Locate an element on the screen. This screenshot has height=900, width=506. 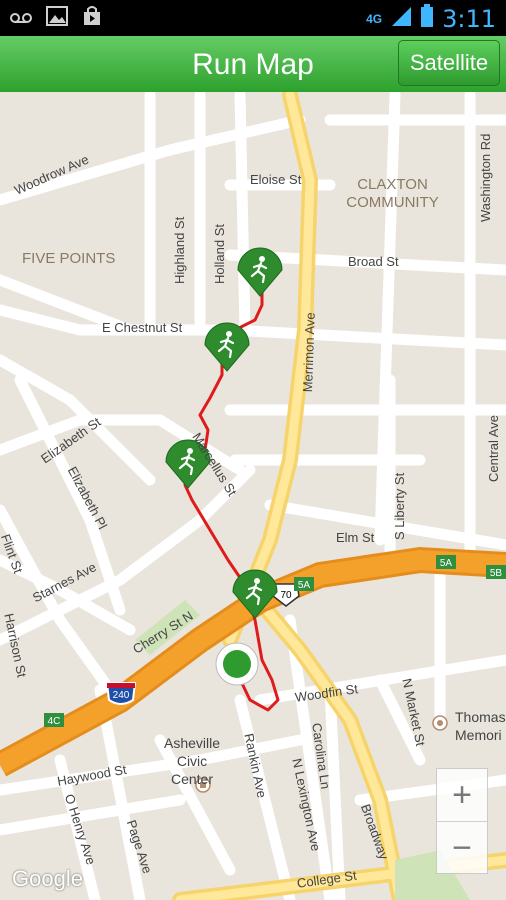
neighborhood-label: FIVE POINTS is located at coordinates (69, 258).